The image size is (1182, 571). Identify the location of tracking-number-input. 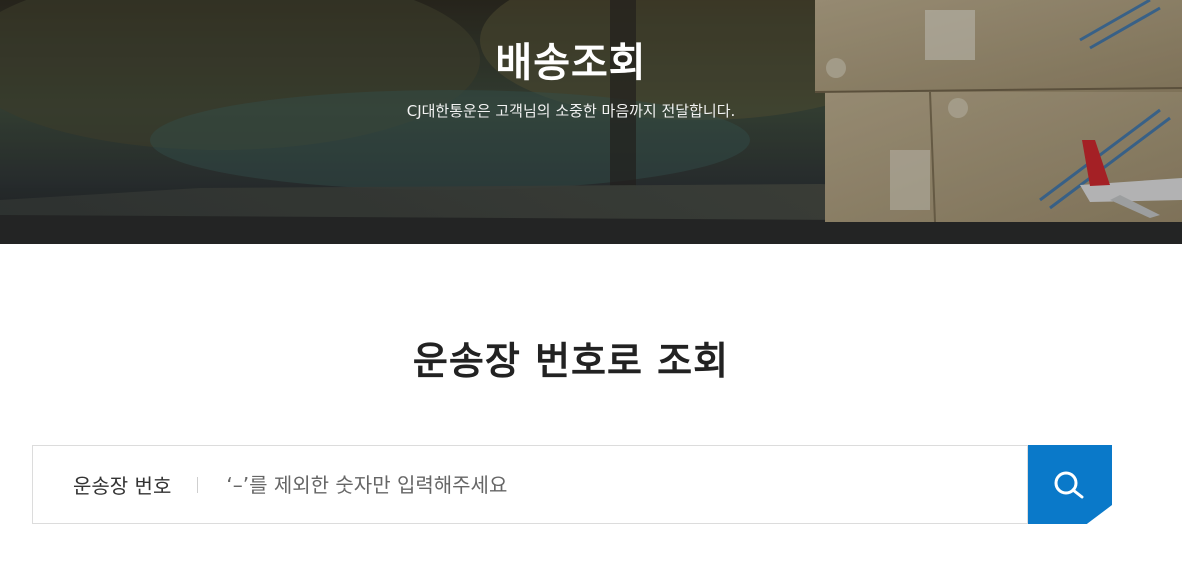
(626, 484).